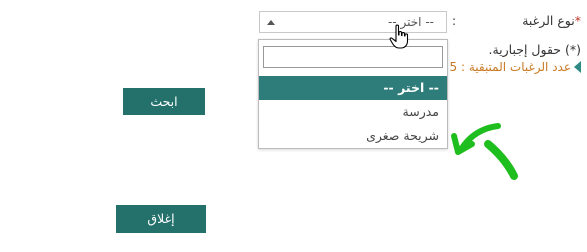 The height and width of the screenshot is (252, 587). What do you see at coordinates (577, 20) in the screenshot?
I see `required-marker: *` at bounding box center [577, 20].